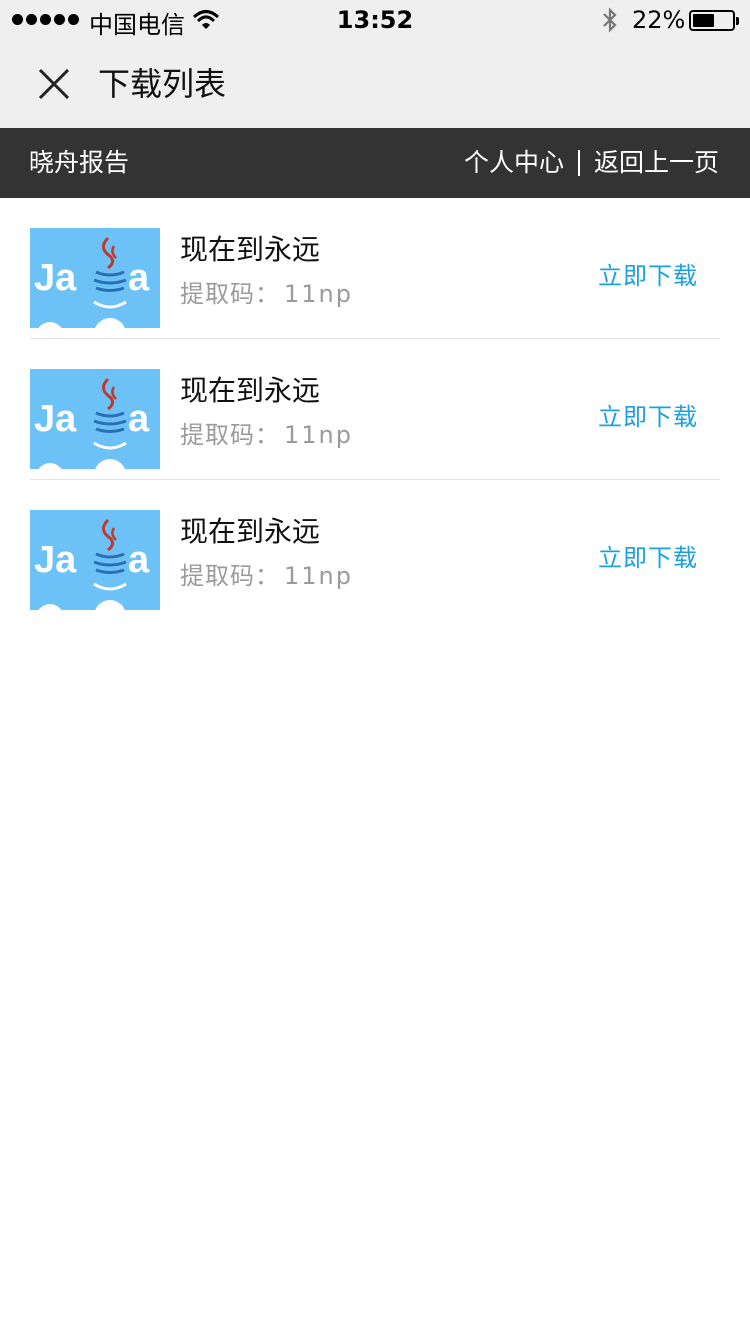 The height and width of the screenshot is (1334, 750). Describe the element at coordinates (610, 23) in the screenshot. I see `bluetooth-icon` at that location.